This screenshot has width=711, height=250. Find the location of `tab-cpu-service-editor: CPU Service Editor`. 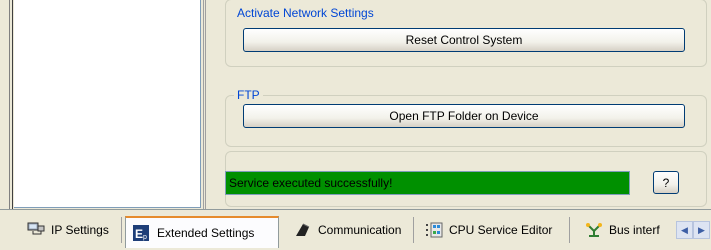

tab-cpu-service-editor: CPU Service Editor is located at coordinates (494, 230).